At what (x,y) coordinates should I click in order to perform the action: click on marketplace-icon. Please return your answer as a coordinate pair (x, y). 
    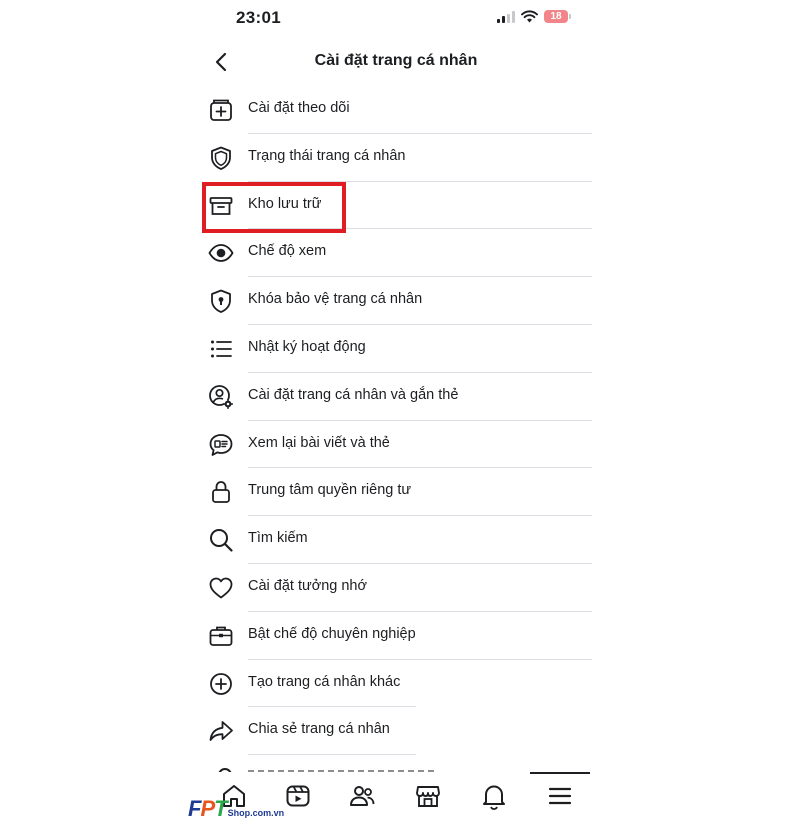
    Looking at the image, I should click on (428, 796).